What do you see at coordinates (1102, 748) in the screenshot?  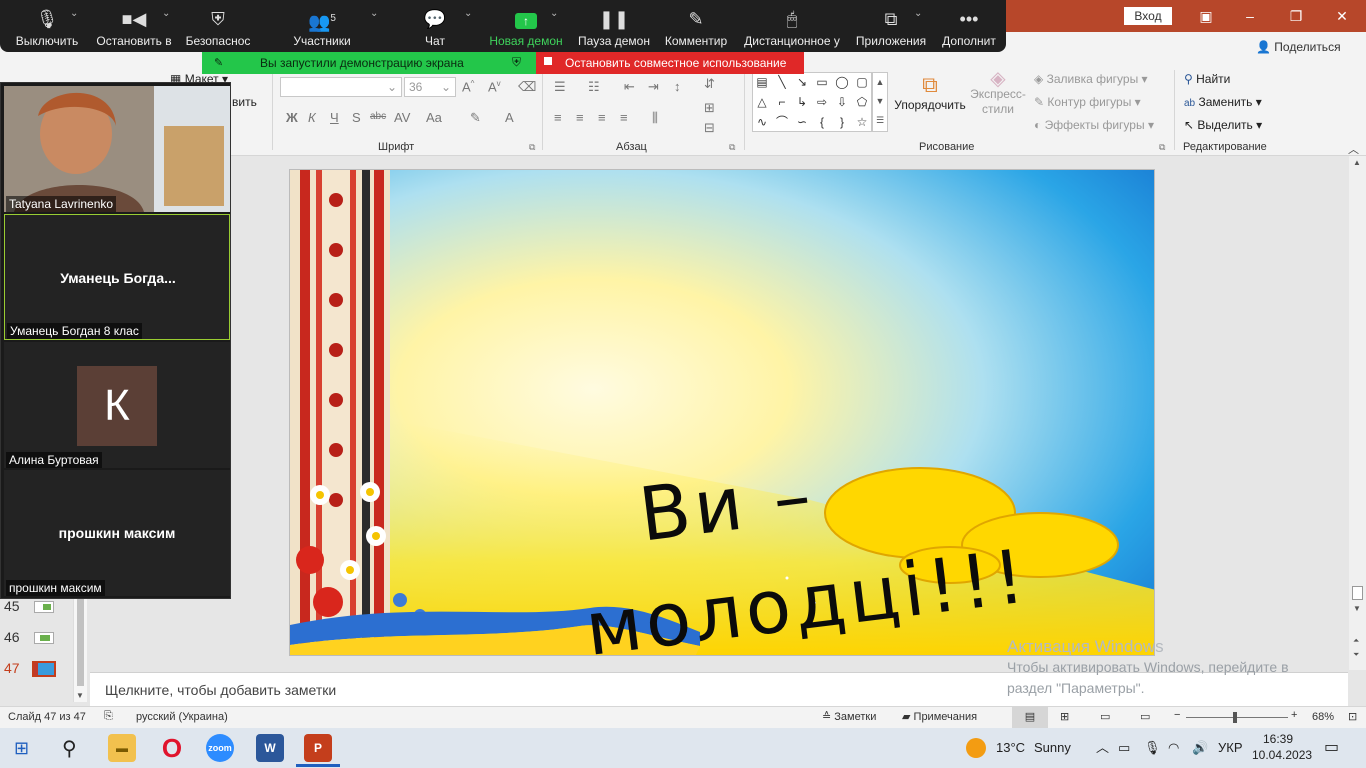 I see `chevron-up-icon: ︿` at bounding box center [1102, 748].